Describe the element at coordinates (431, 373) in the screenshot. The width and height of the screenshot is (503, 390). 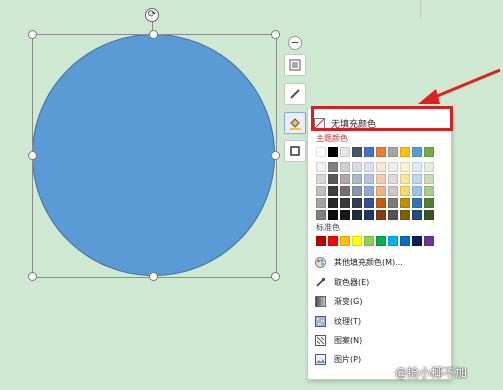
I see `watermark: @拾小椰不加` at that location.